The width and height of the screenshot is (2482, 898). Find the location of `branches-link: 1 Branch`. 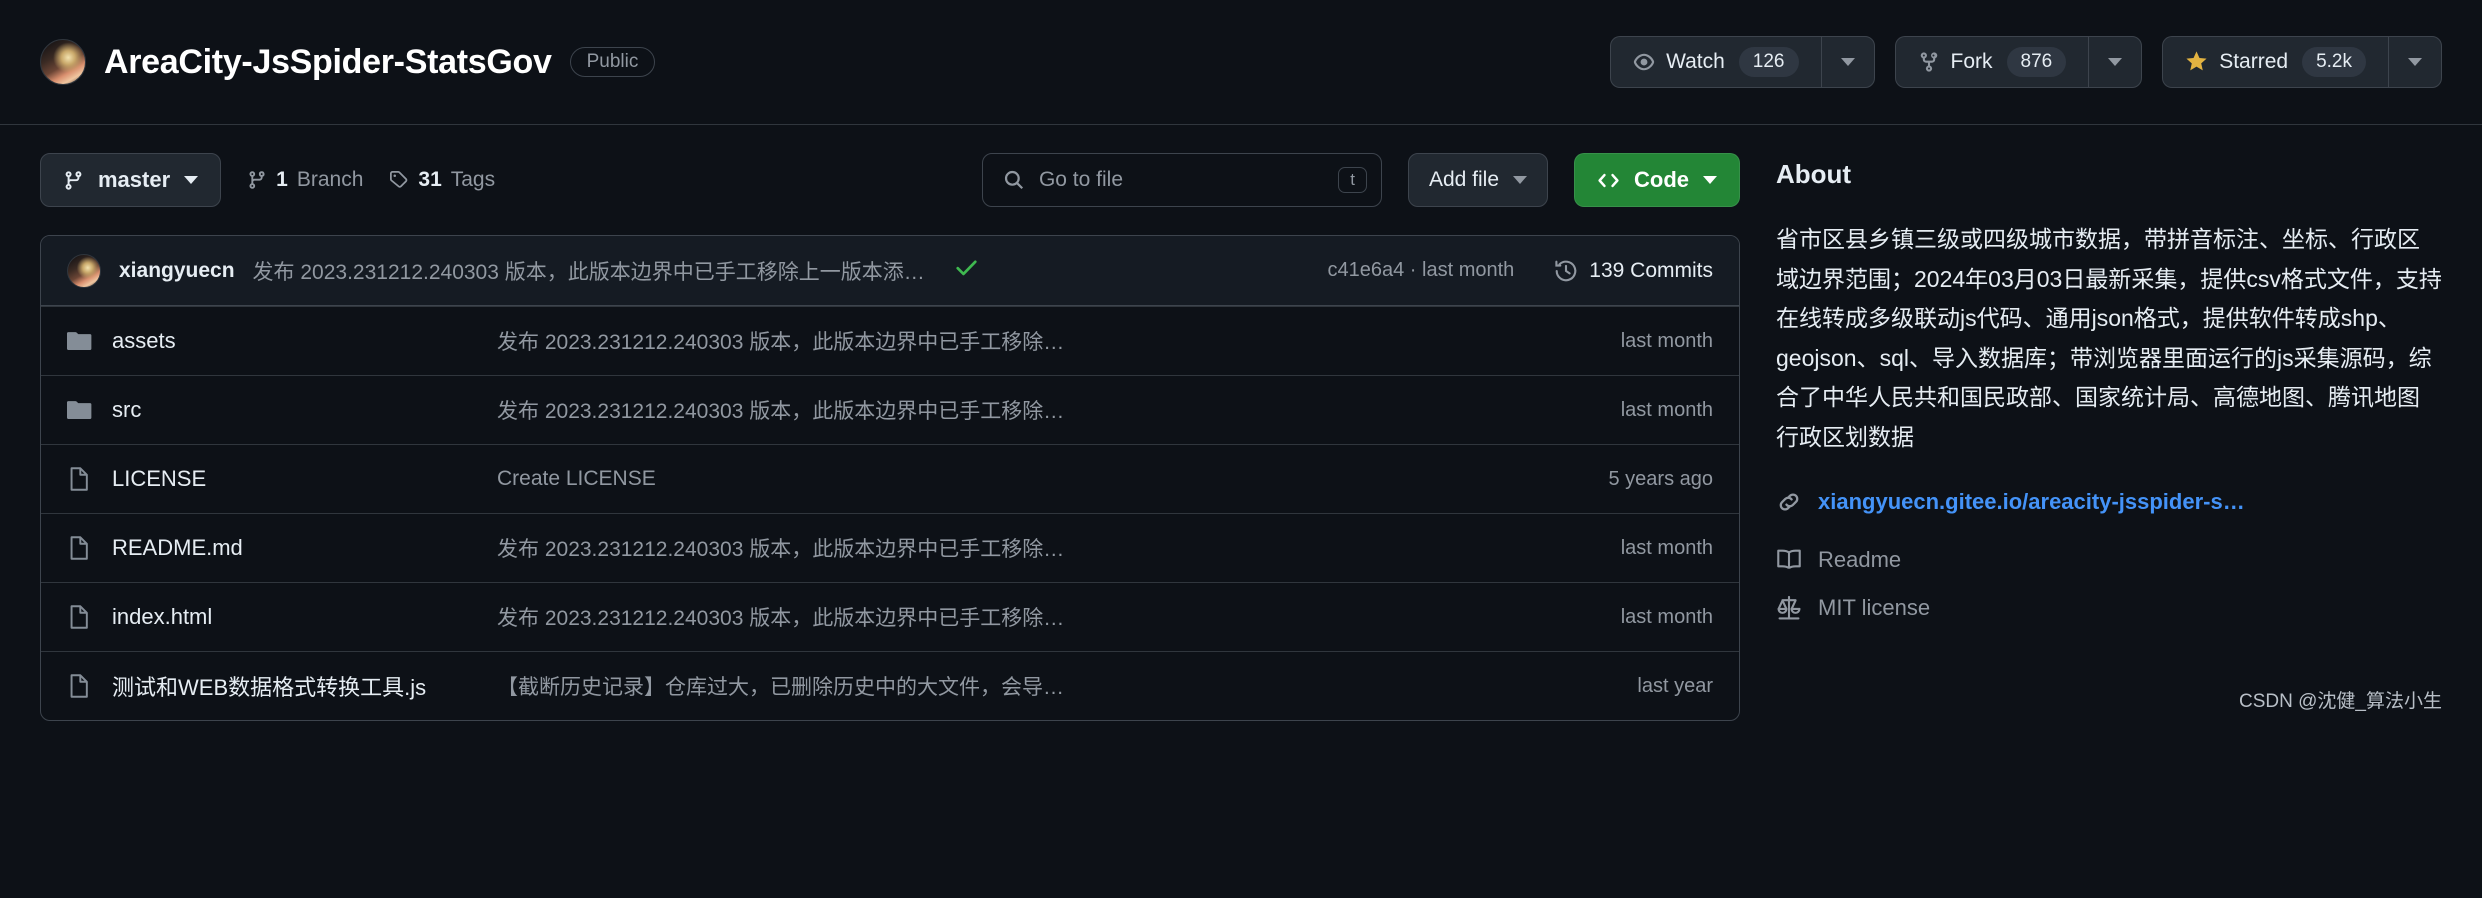

branches-link: 1 Branch is located at coordinates (305, 180).